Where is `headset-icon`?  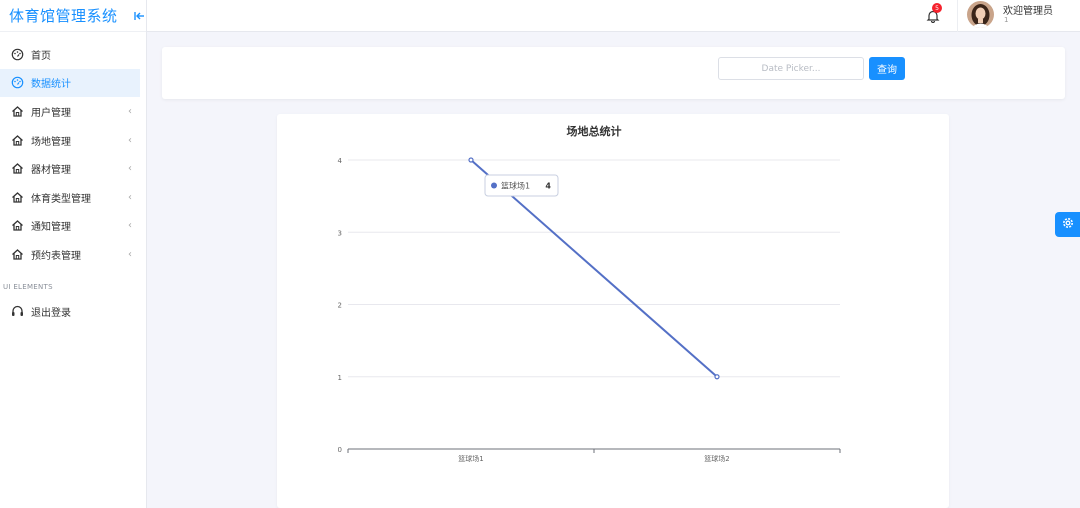 headset-icon is located at coordinates (17, 311).